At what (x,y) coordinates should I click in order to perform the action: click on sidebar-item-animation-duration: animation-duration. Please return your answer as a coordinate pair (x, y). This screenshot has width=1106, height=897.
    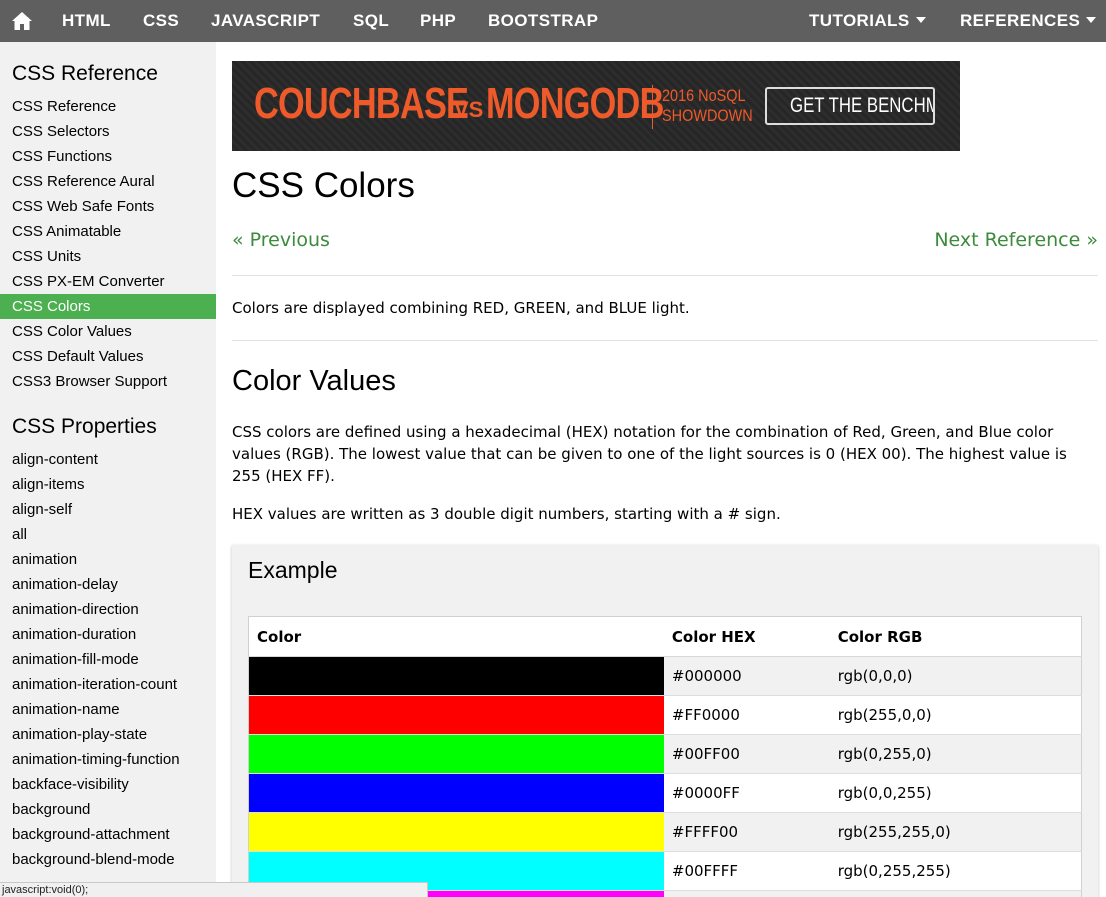
    Looking at the image, I should click on (108, 634).